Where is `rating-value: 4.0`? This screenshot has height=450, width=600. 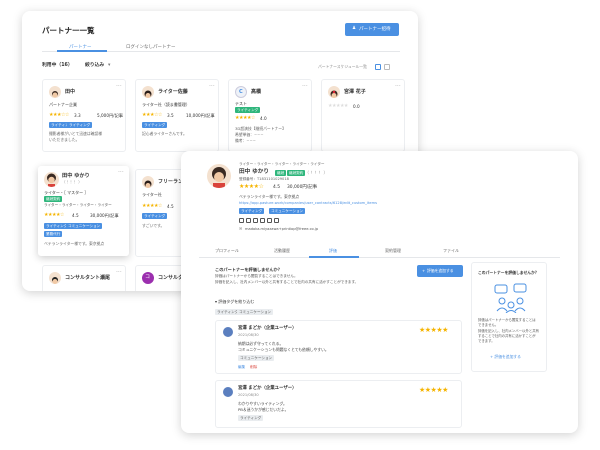 rating-value: 4.0 is located at coordinates (263, 118).